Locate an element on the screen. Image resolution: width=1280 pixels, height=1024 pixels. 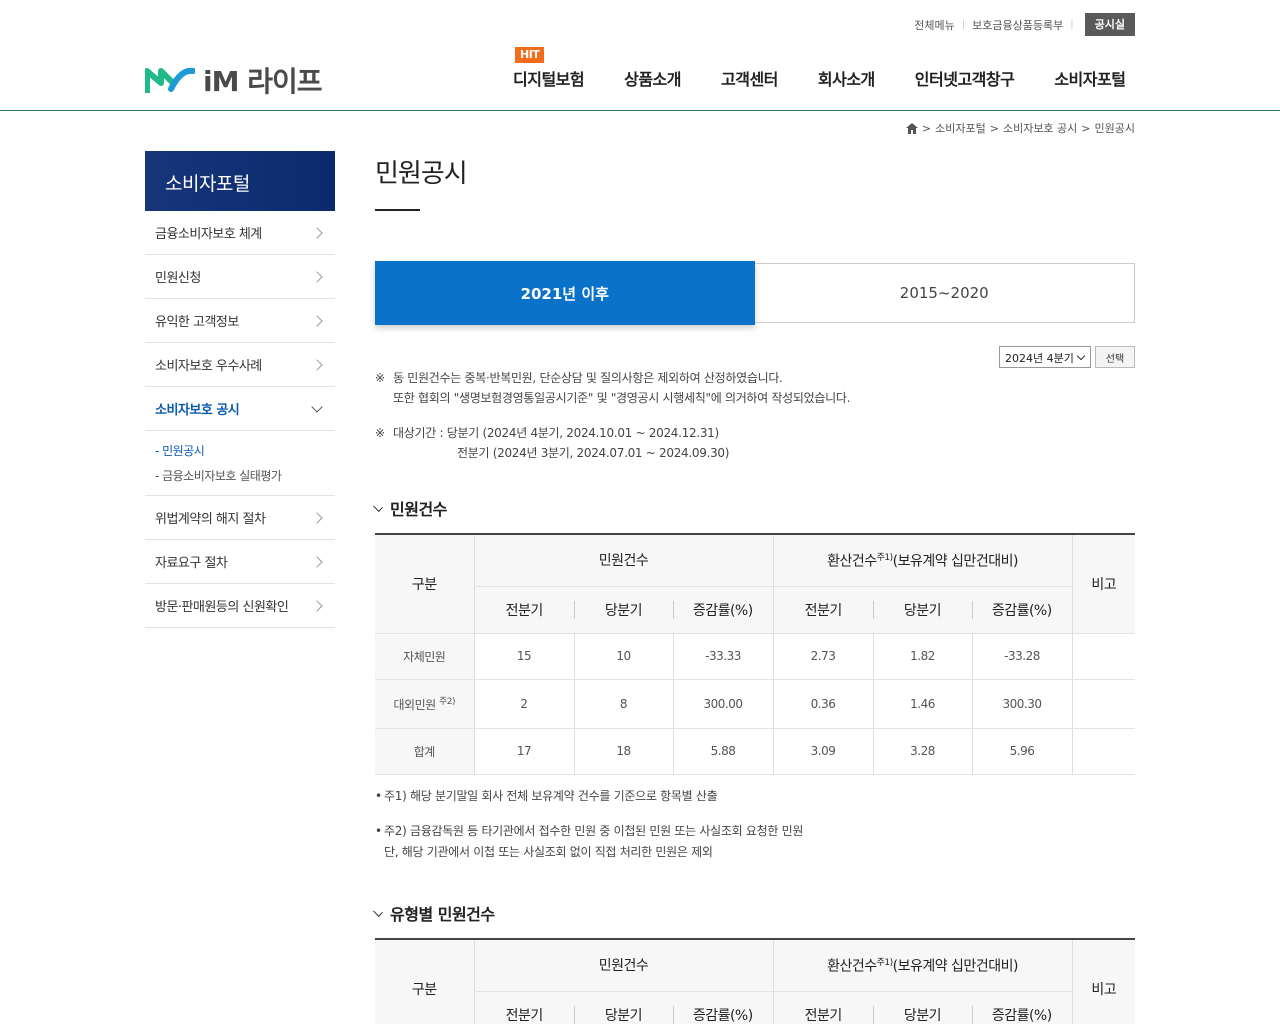
col-group-label: 환산건수 is located at coordinates (852, 966).